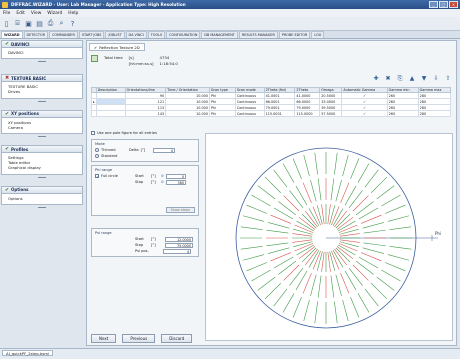  Describe the element at coordinates (42, 113) in the screenshot. I see `sidebar-section-xy-positions: ✔ XY positions` at that location.